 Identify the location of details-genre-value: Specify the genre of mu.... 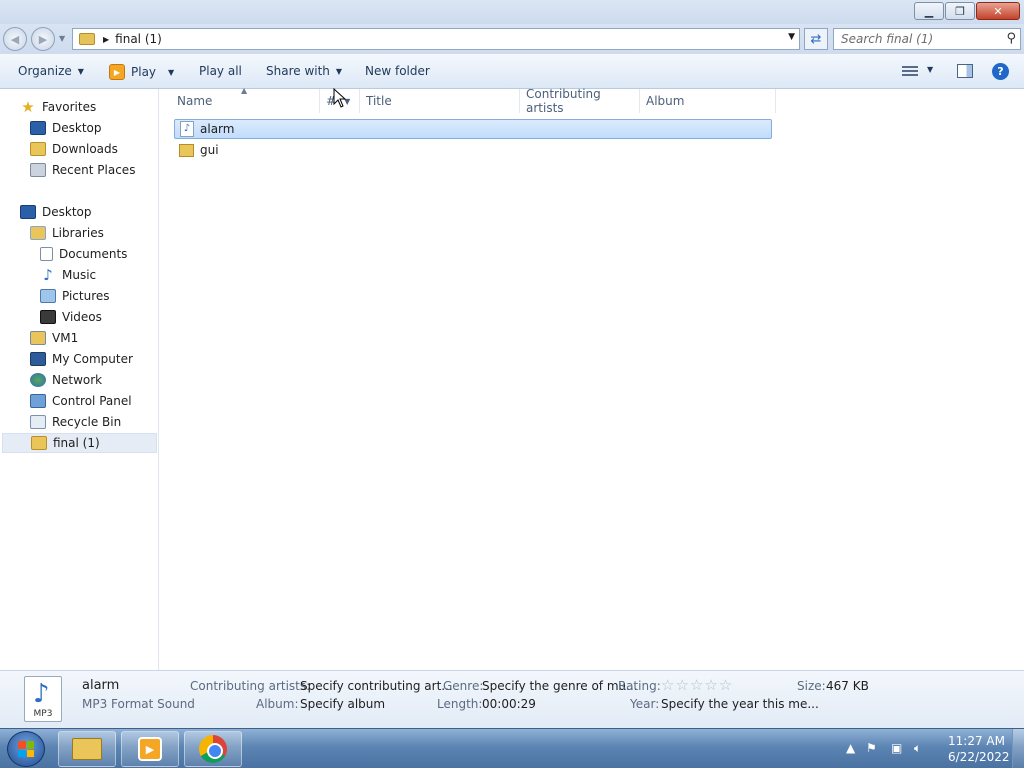
(560, 686).